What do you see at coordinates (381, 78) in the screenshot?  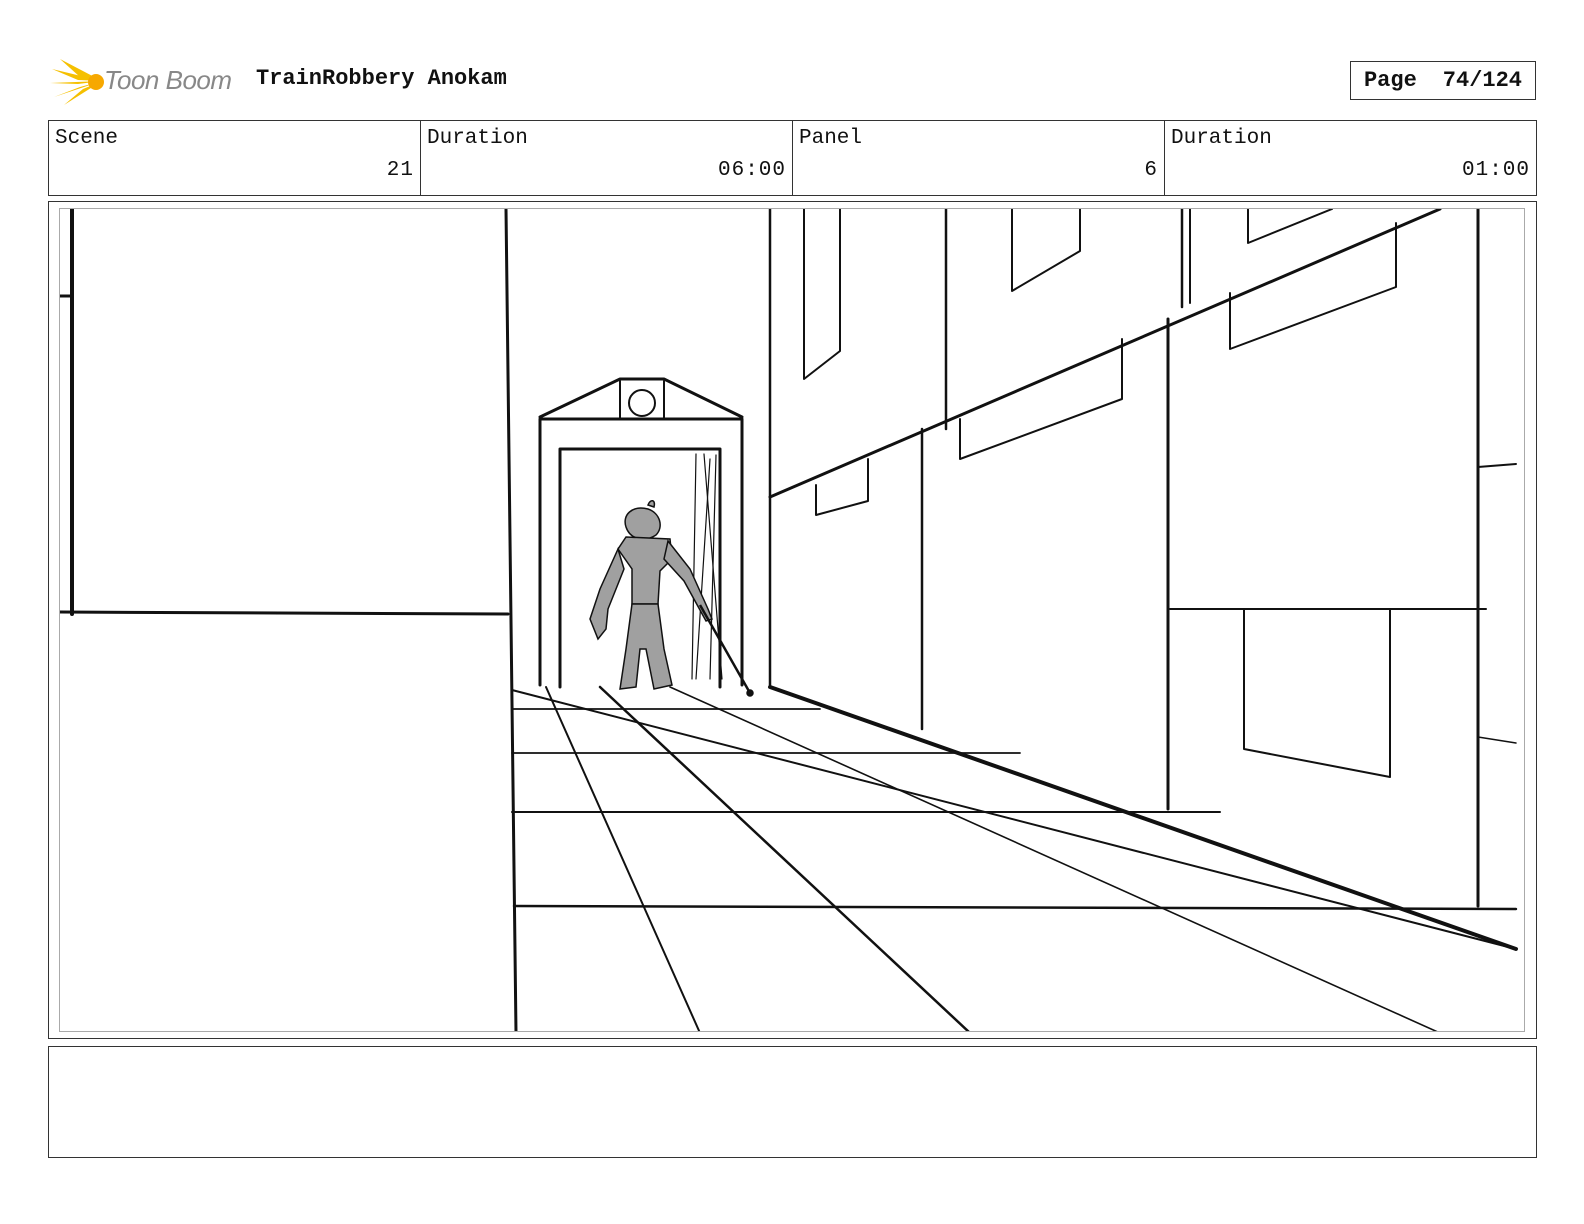 I see `project-title: TrainRobbery Anokam` at bounding box center [381, 78].